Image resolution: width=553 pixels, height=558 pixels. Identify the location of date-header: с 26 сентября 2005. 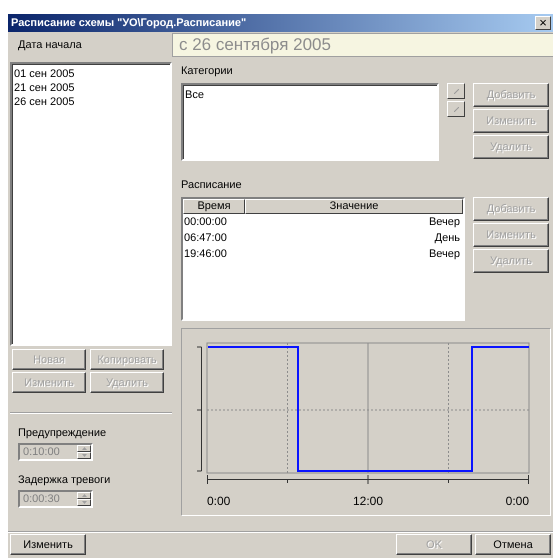
(362, 45).